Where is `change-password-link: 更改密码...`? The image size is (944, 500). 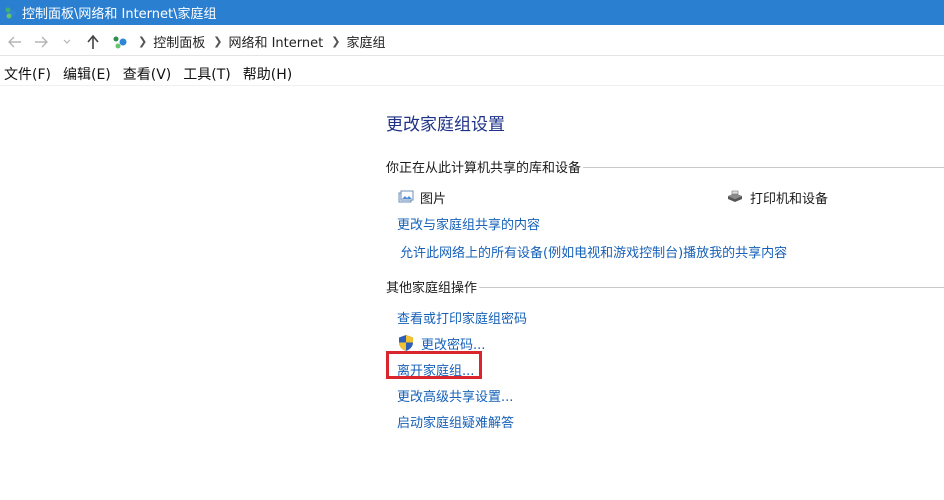
change-password-link: 更改密码... is located at coordinates (453, 343).